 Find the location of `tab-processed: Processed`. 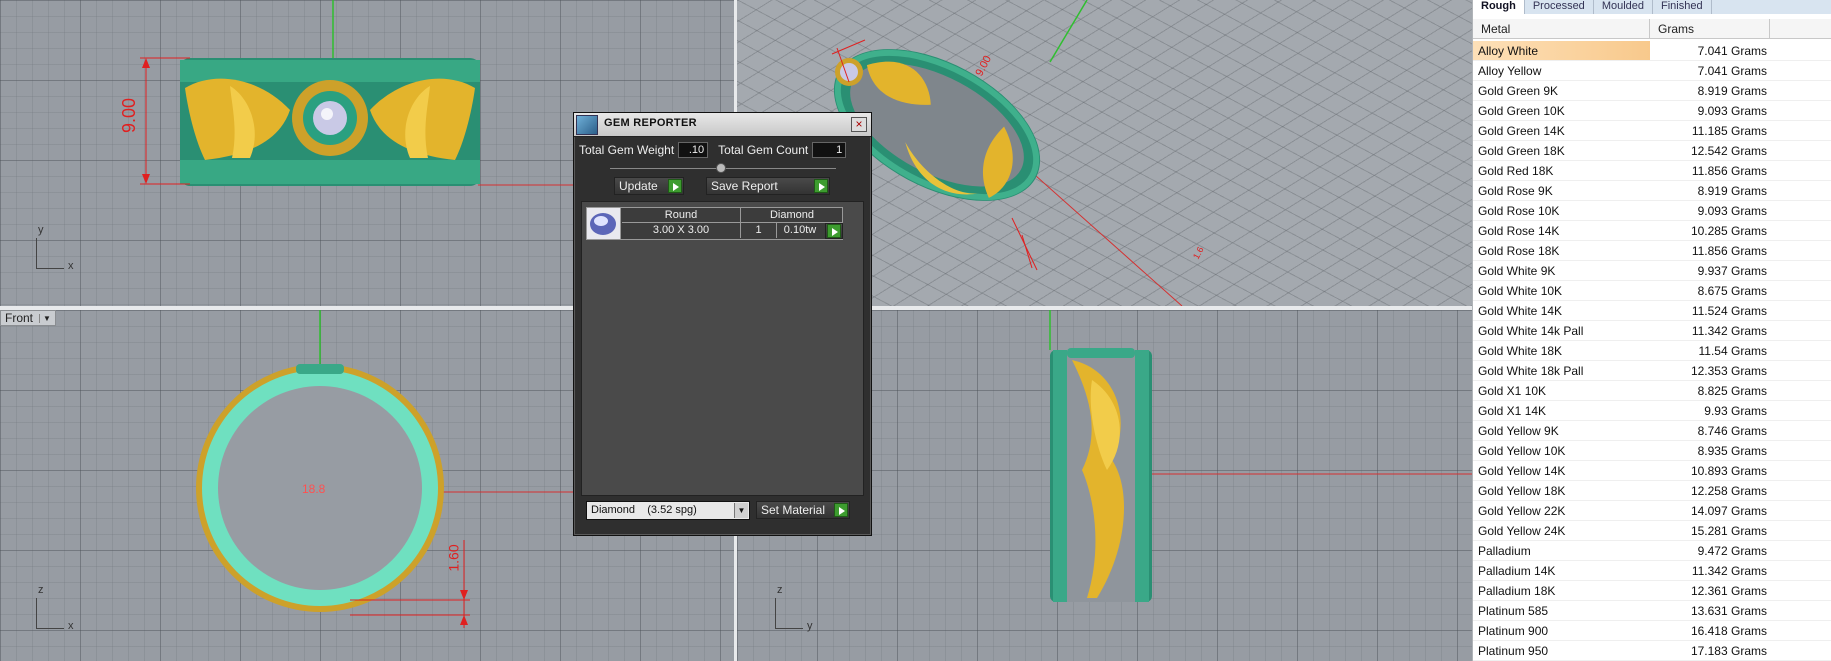

tab-processed: Processed is located at coordinates (1559, 7).